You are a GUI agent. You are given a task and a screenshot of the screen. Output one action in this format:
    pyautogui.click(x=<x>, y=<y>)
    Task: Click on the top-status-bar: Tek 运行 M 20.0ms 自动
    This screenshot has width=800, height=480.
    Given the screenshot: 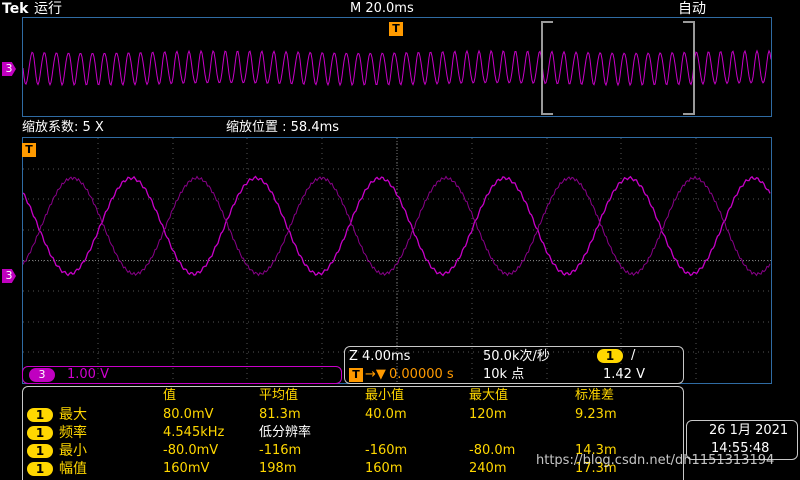 What is the action you would take?
    pyautogui.click(x=400, y=9)
    